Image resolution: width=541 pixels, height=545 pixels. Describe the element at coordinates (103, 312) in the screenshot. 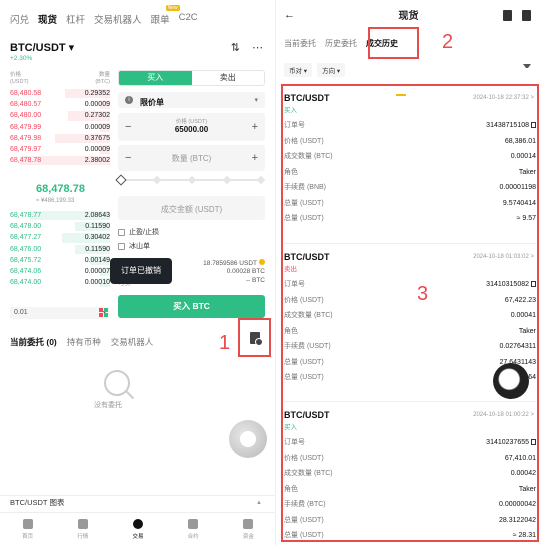

I see `orderbook-layout-icon` at that location.